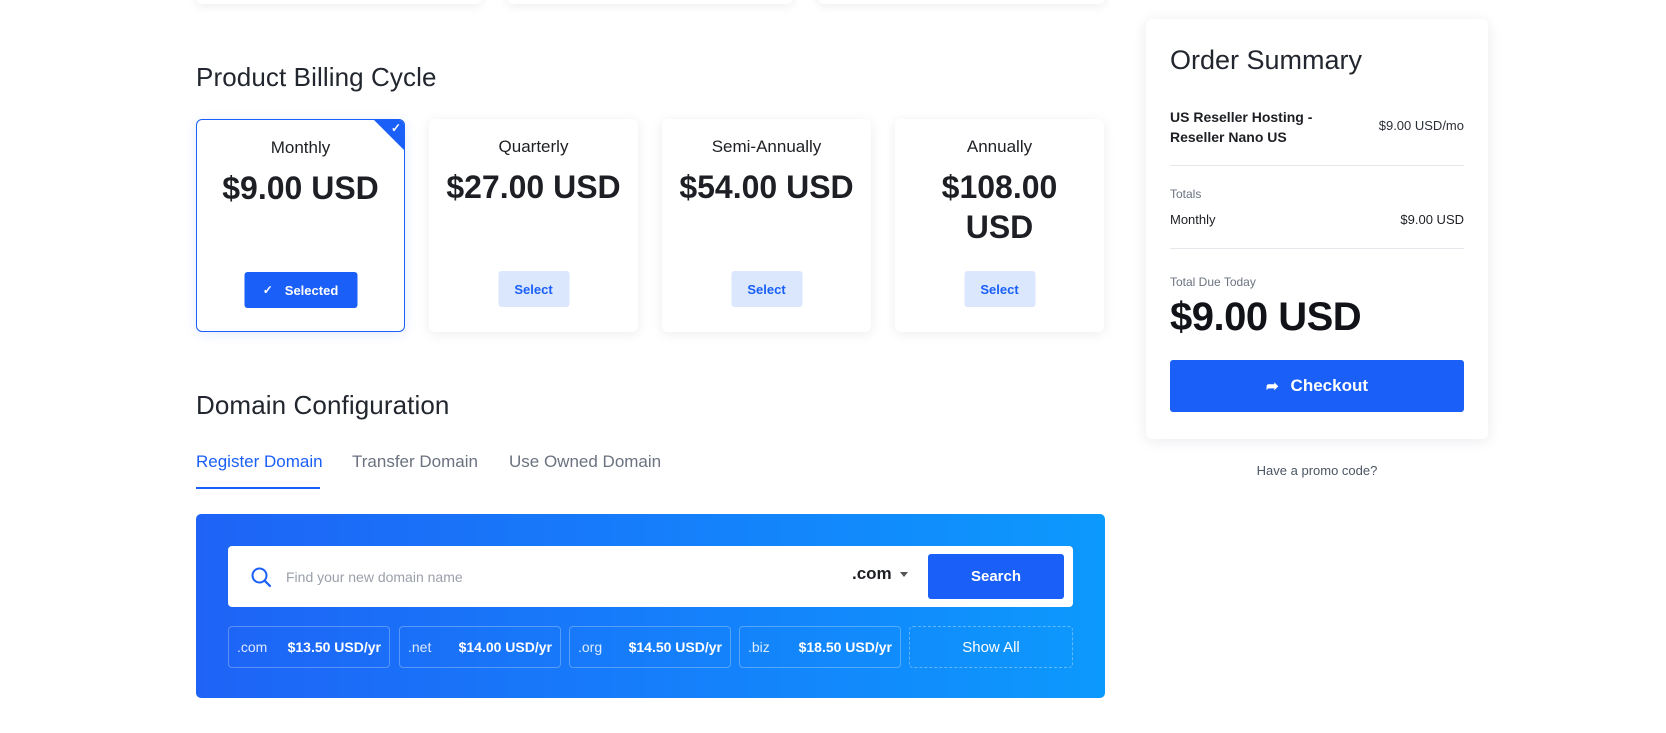  Describe the element at coordinates (311, 290) in the screenshot. I see `selected-button-label: Selected` at that location.